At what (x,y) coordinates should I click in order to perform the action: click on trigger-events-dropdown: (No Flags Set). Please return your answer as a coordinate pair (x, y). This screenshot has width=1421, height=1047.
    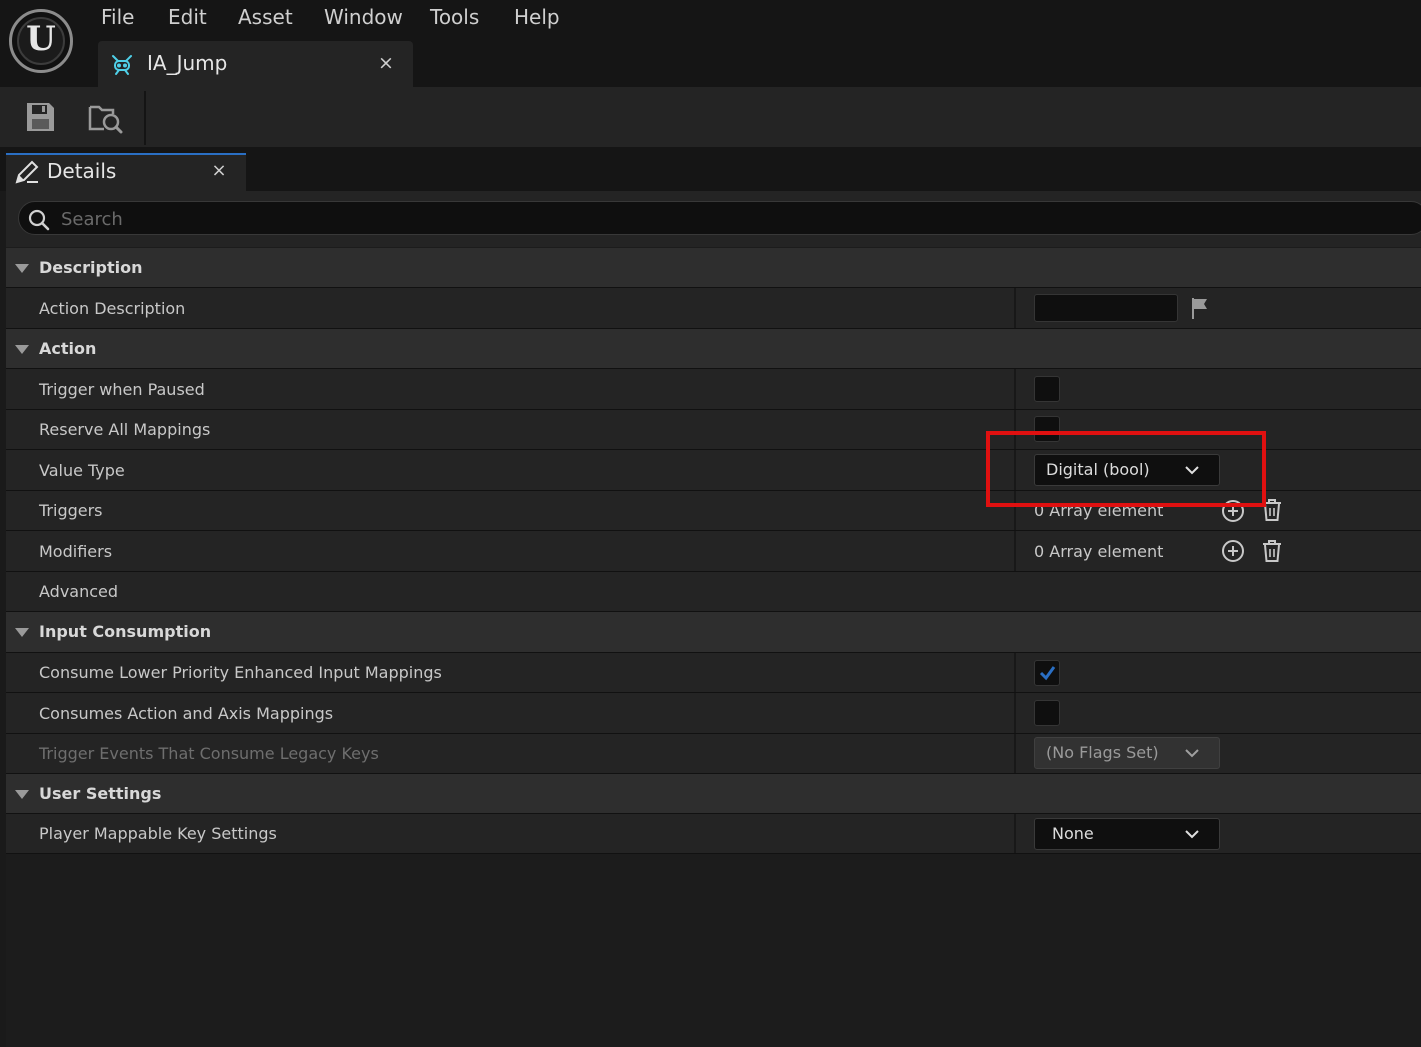
    Looking at the image, I should click on (1127, 753).